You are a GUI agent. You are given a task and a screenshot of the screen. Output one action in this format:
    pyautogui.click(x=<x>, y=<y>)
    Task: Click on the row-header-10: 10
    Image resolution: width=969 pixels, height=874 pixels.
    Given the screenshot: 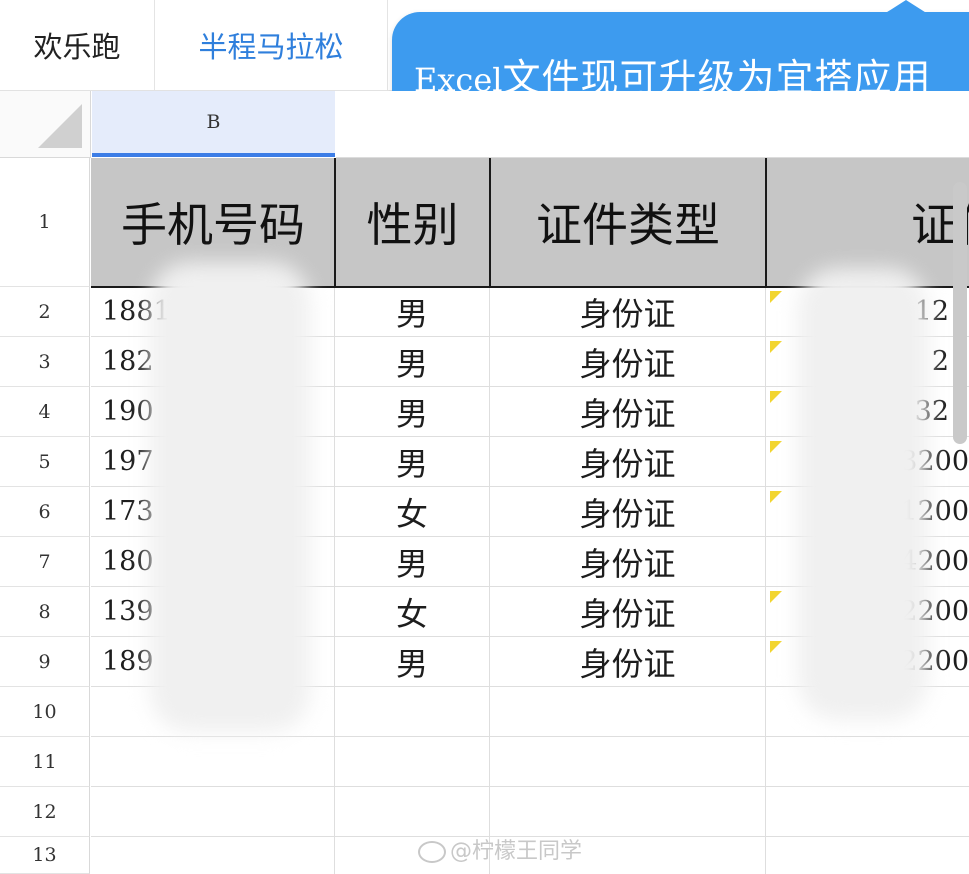 What is the action you would take?
    pyautogui.click(x=45, y=712)
    